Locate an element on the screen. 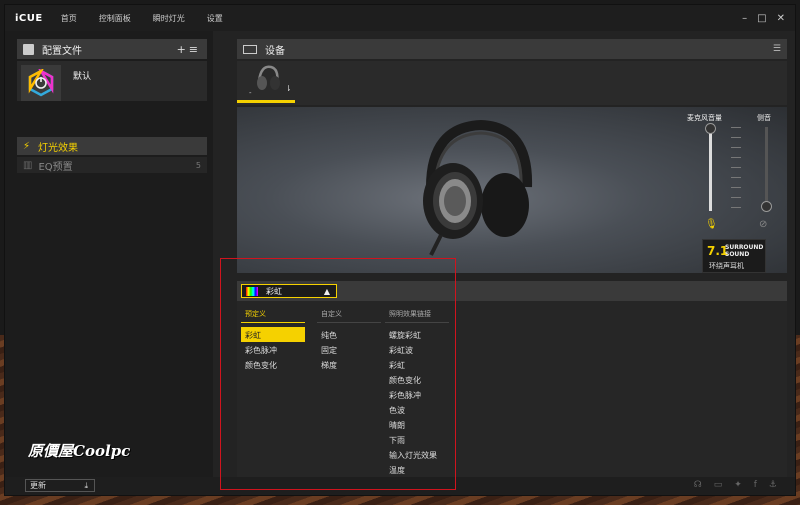 Image resolution: width=800 pixels, height=505 pixels. nav-settings: 设置 is located at coordinates (215, 18).